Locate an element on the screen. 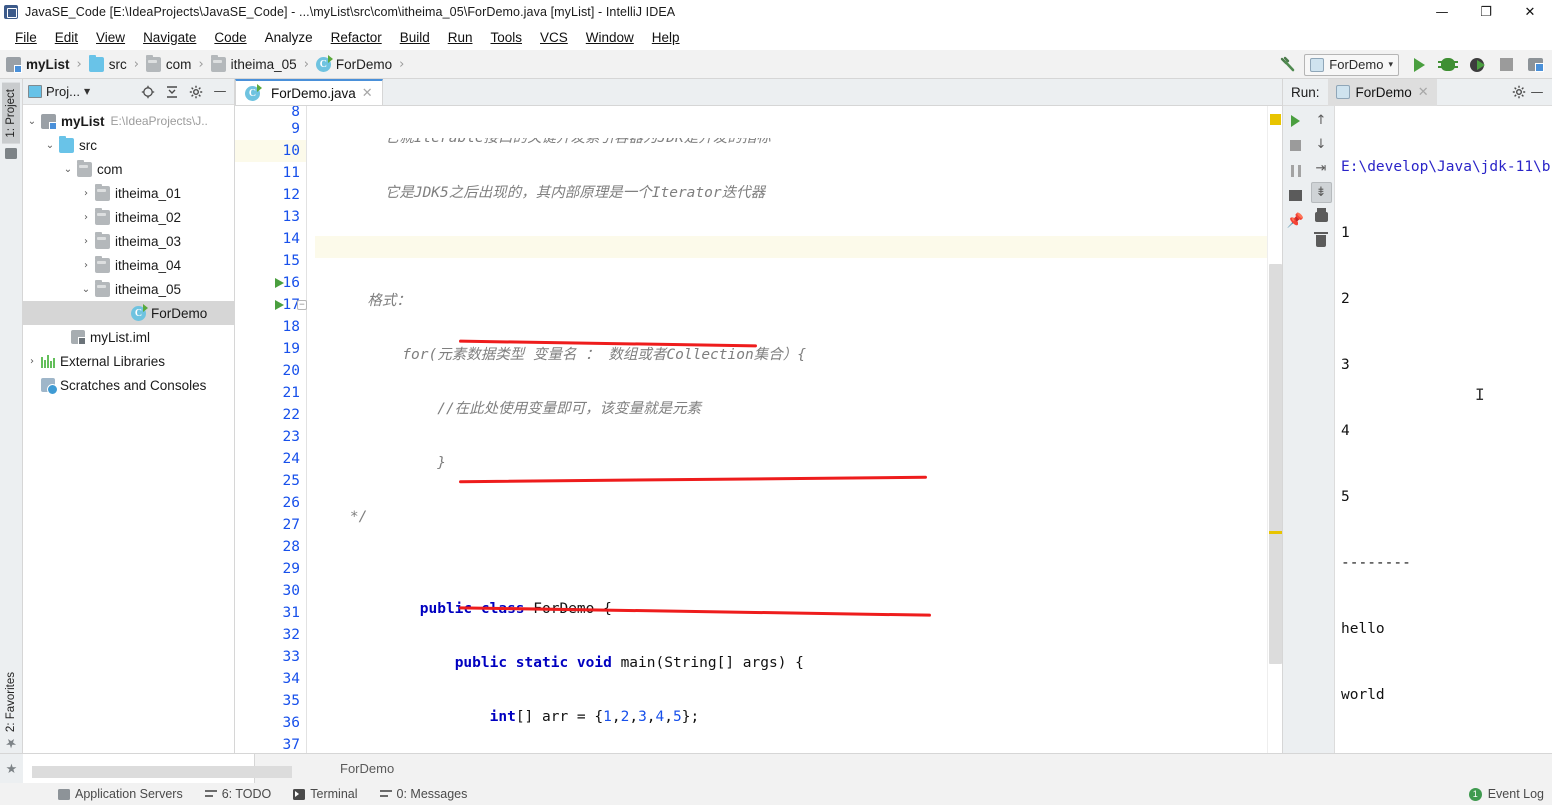  maximize-button: ❐ is located at coordinates (1486, 12).